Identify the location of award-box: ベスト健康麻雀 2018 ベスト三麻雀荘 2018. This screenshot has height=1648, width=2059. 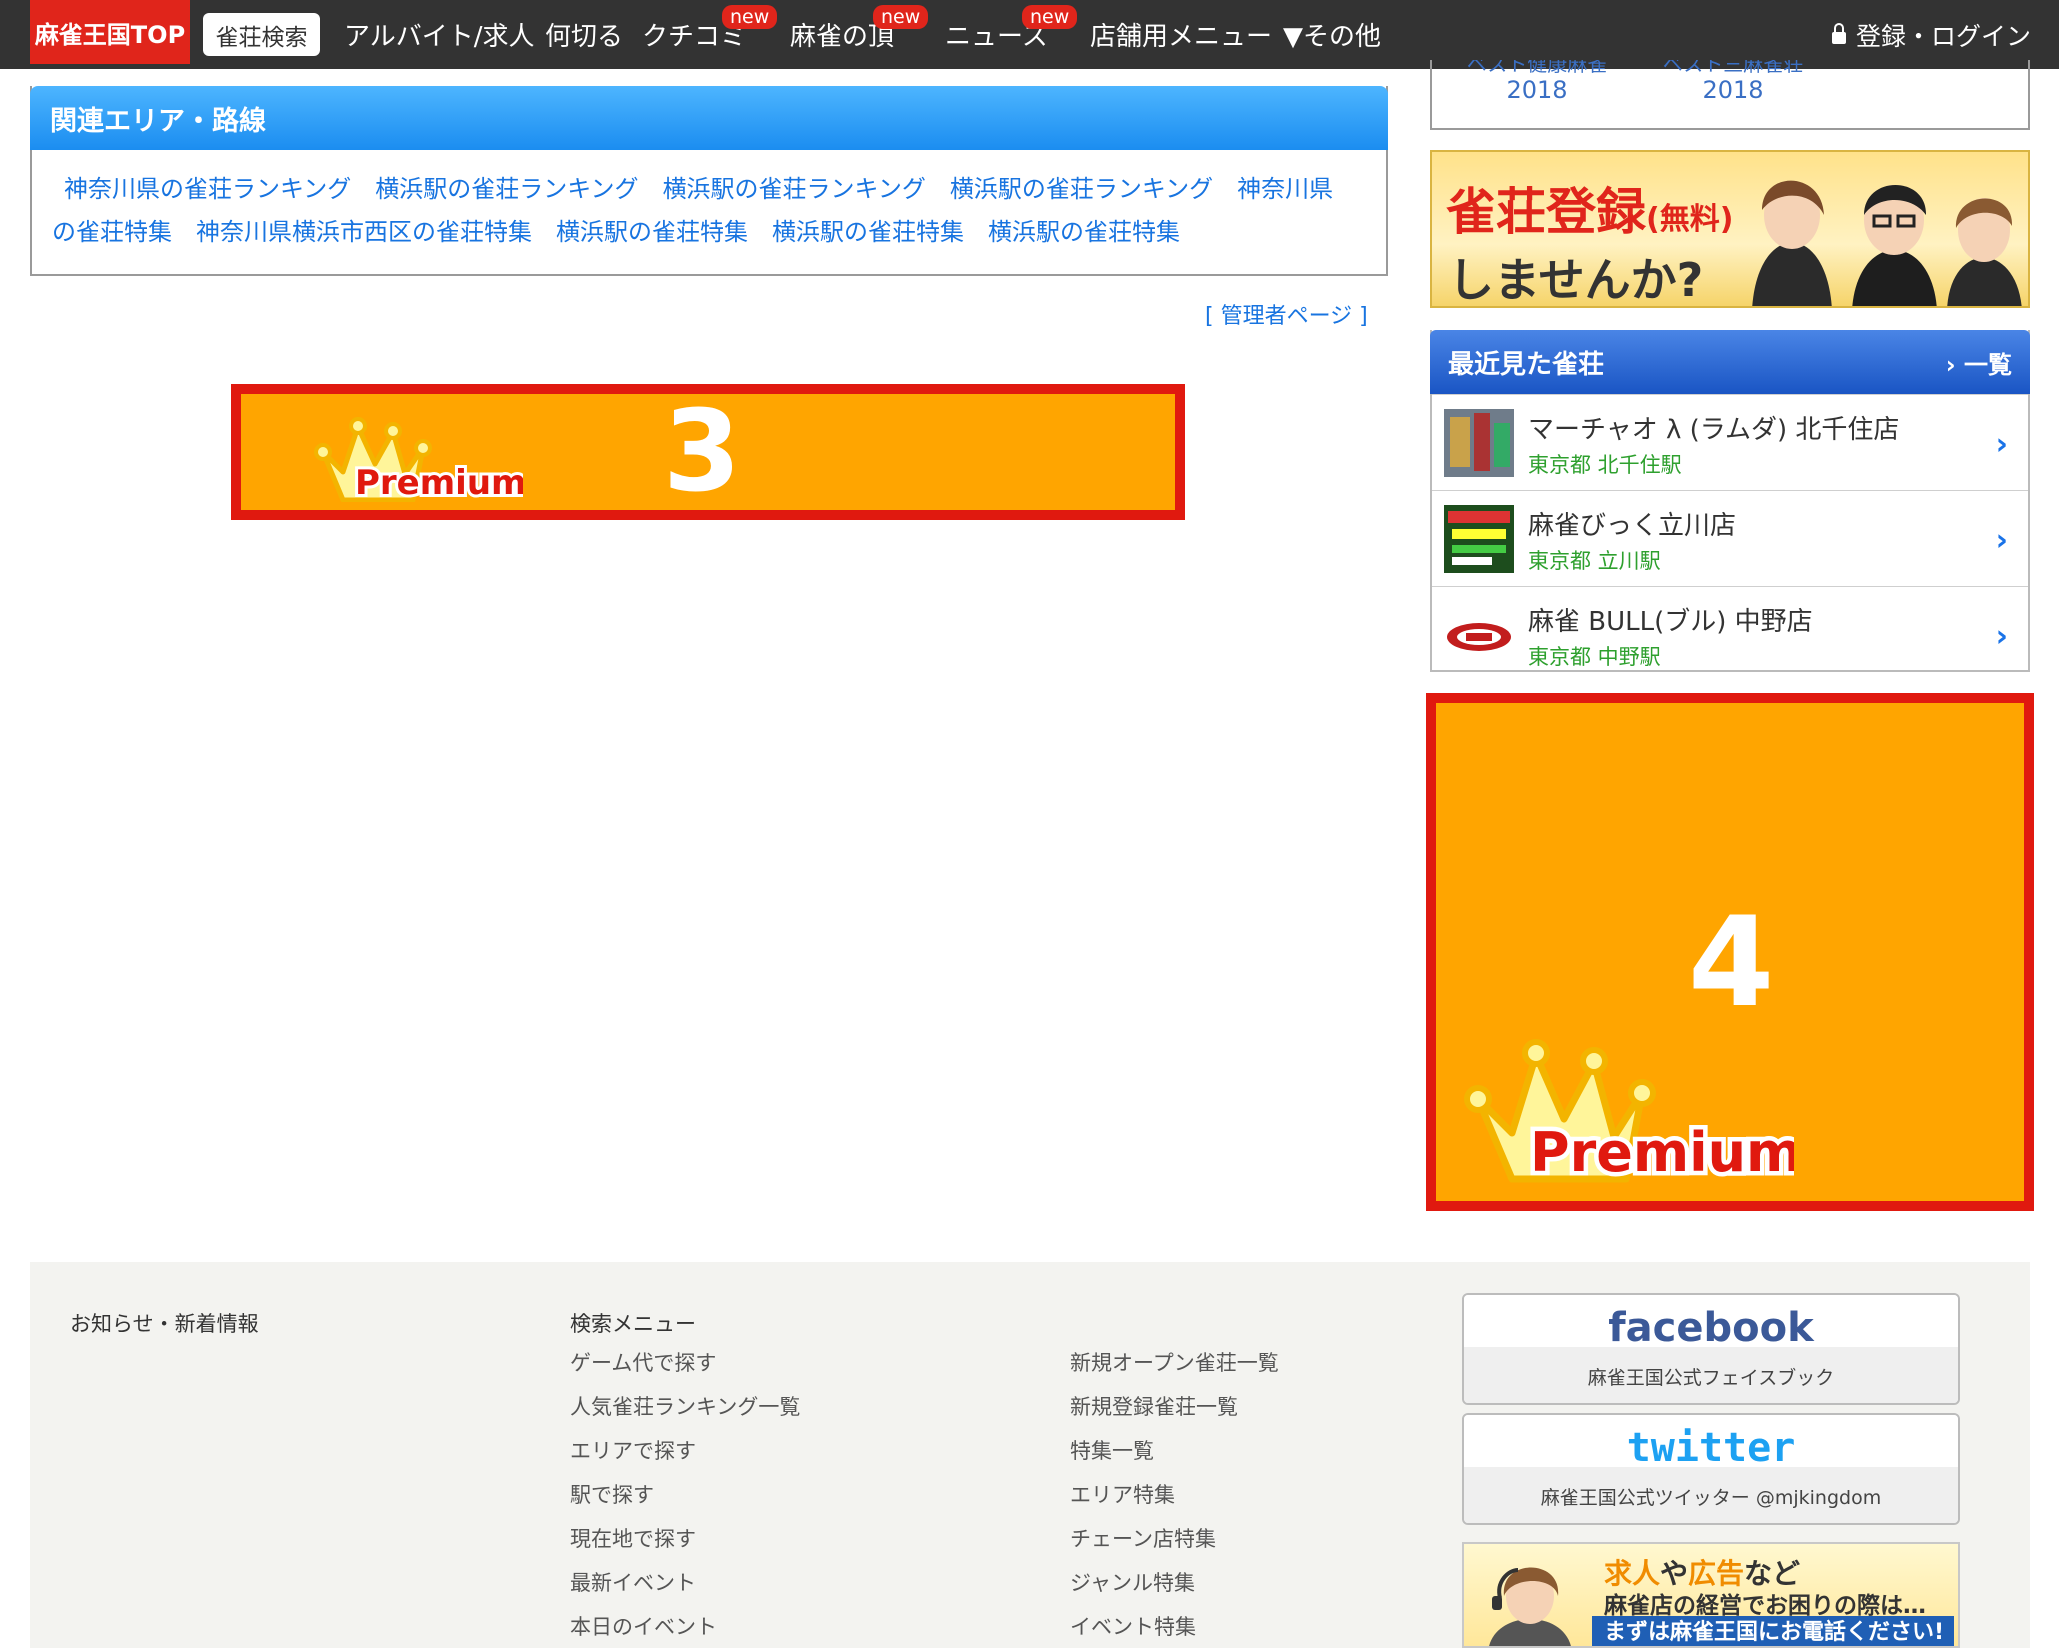
(1730, 95).